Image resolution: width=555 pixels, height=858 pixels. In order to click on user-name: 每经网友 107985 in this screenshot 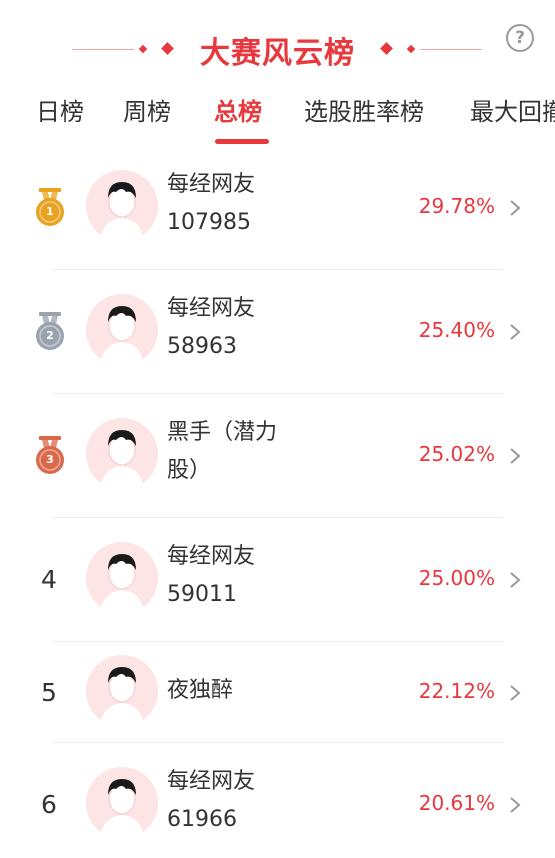, I will do `click(244, 204)`.